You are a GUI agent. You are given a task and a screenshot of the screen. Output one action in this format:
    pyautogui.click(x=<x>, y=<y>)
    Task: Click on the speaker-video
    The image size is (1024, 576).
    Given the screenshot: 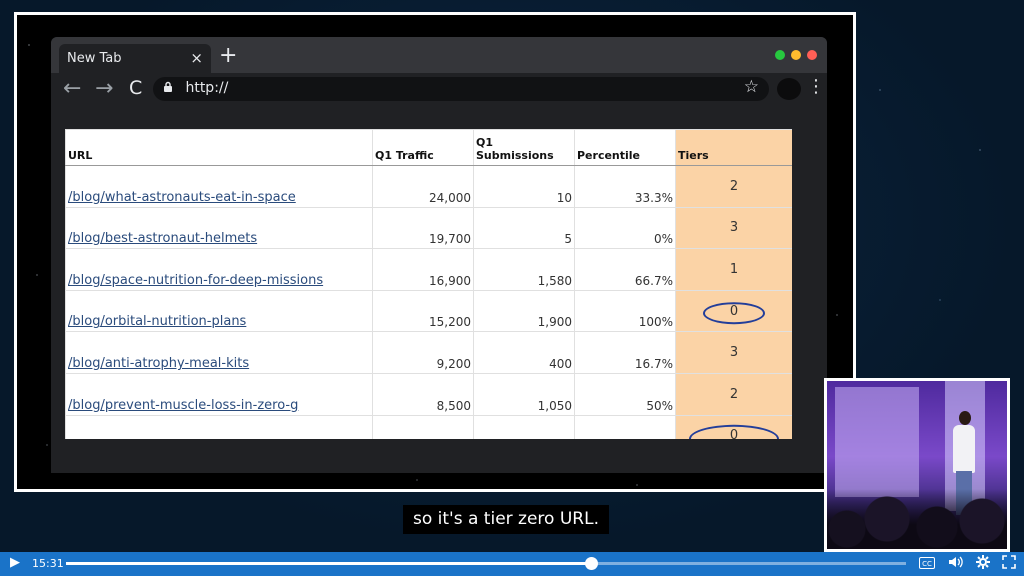 What is the action you would take?
    pyautogui.click(x=917, y=465)
    